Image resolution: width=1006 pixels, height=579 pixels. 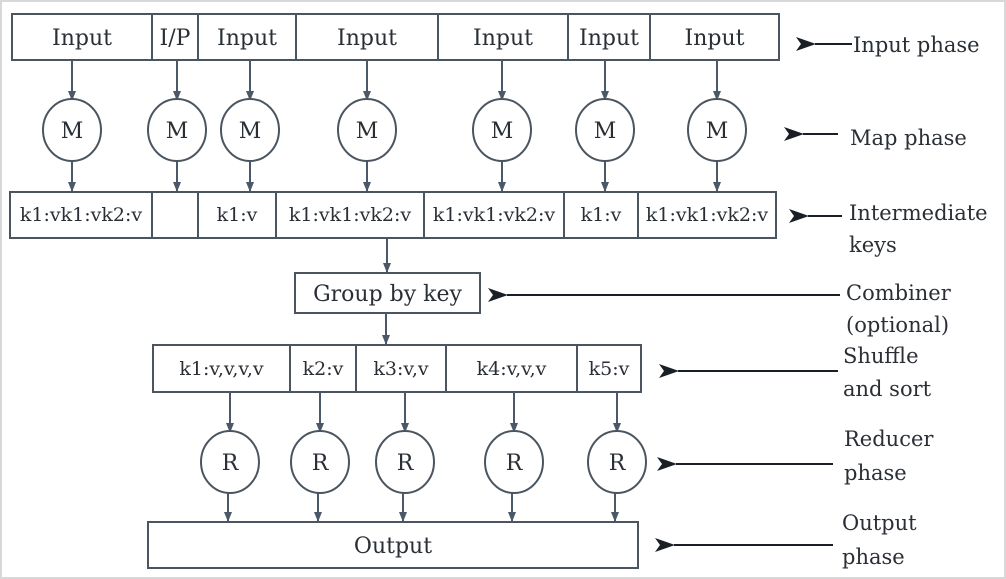 I want to click on reducer-3: R, so click(x=405, y=462).